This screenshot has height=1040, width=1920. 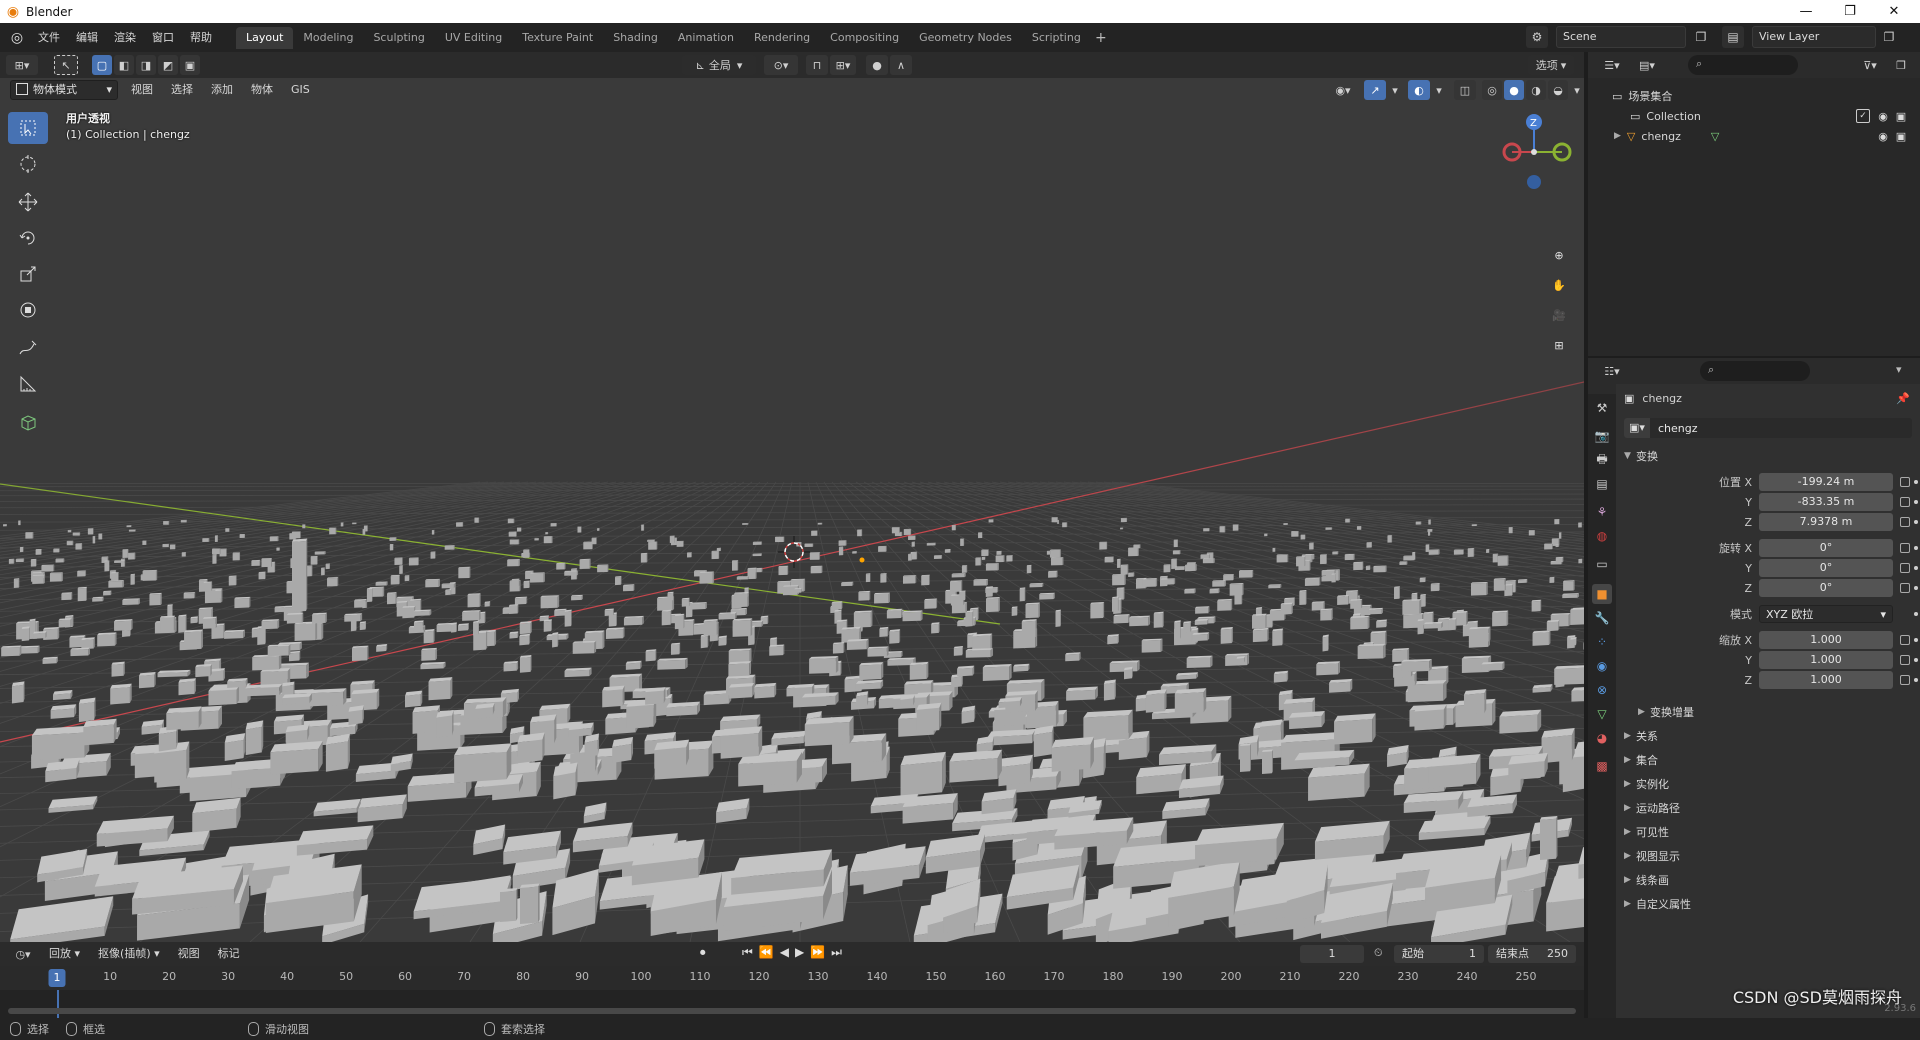 What do you see at coordinates (473, 38) in the screenshot?
I see `tab-uv-editing: UV Editing` at bounding box center [473, 38].